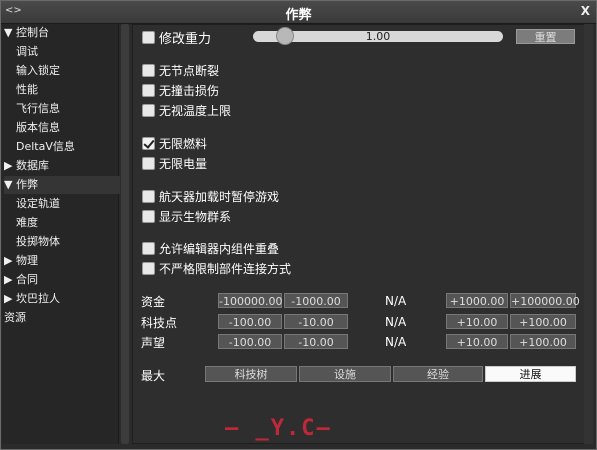 Image resolution: width=597 pixels, height=450 pixels. I want to click on title-bar: <> 作弊 X, so click(298, 12).